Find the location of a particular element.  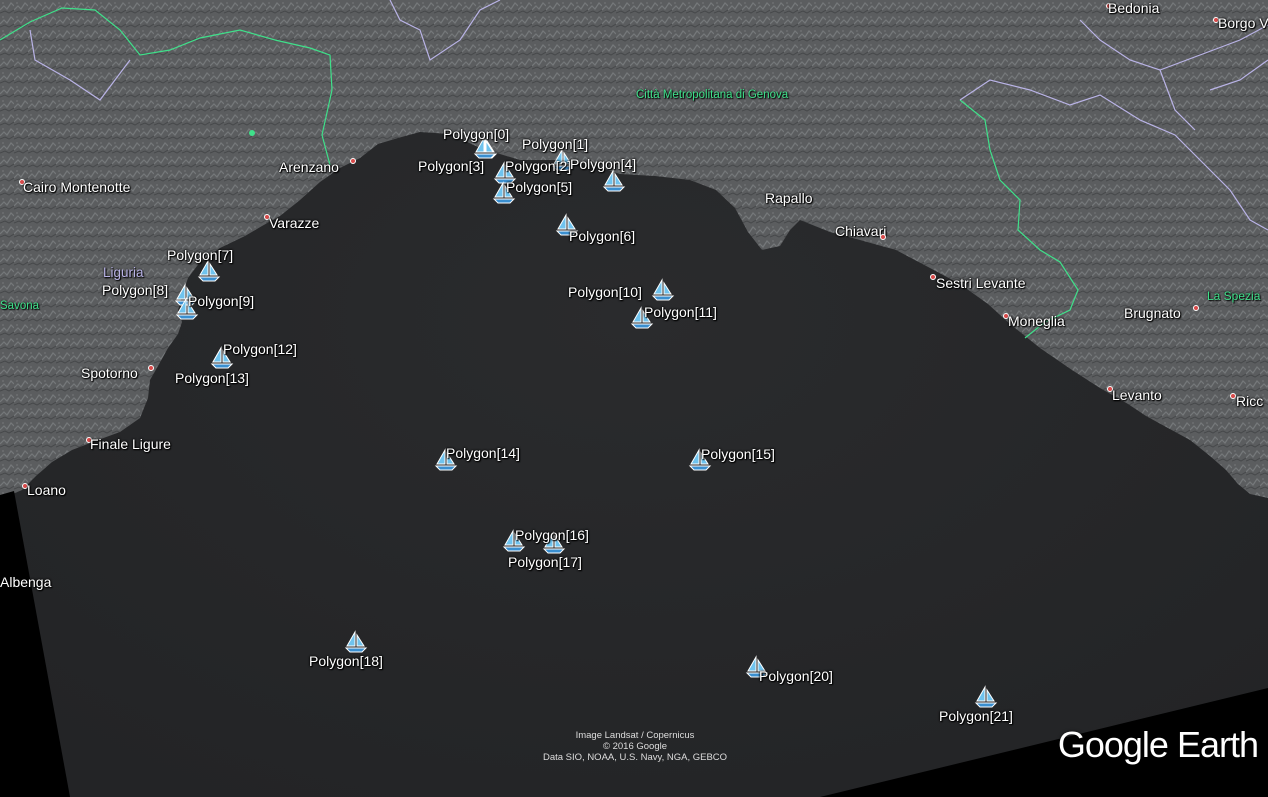

marker-label: Polygon[9] is located at coordinates (221, 301).